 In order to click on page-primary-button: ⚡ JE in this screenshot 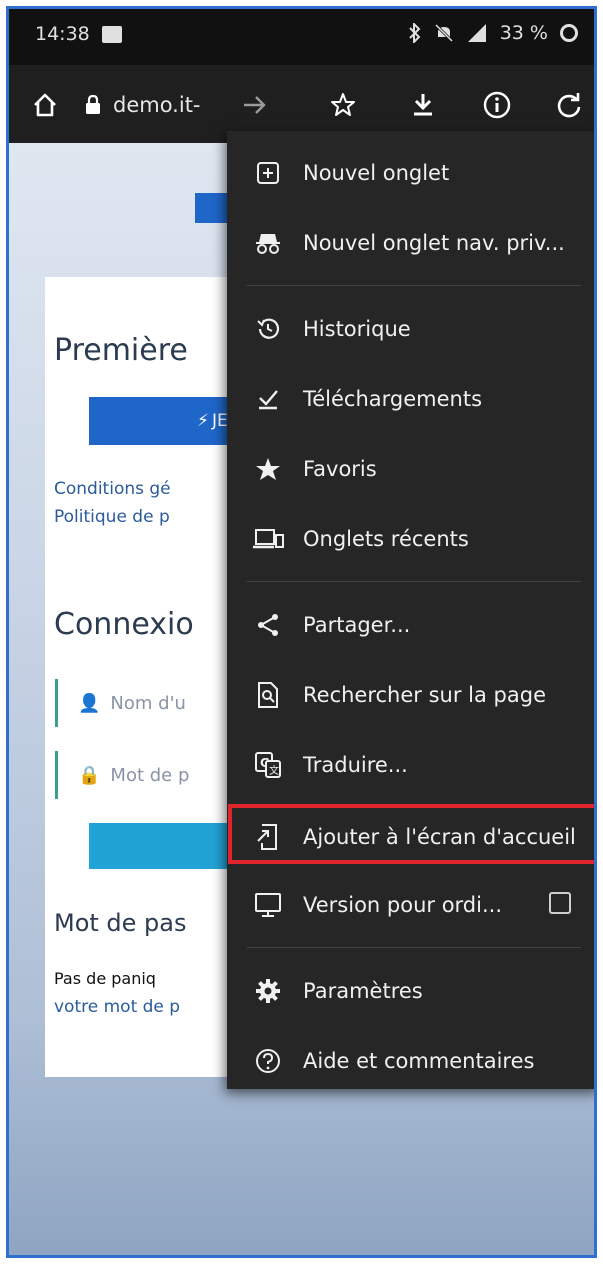, I will do `click(164, 421)`.